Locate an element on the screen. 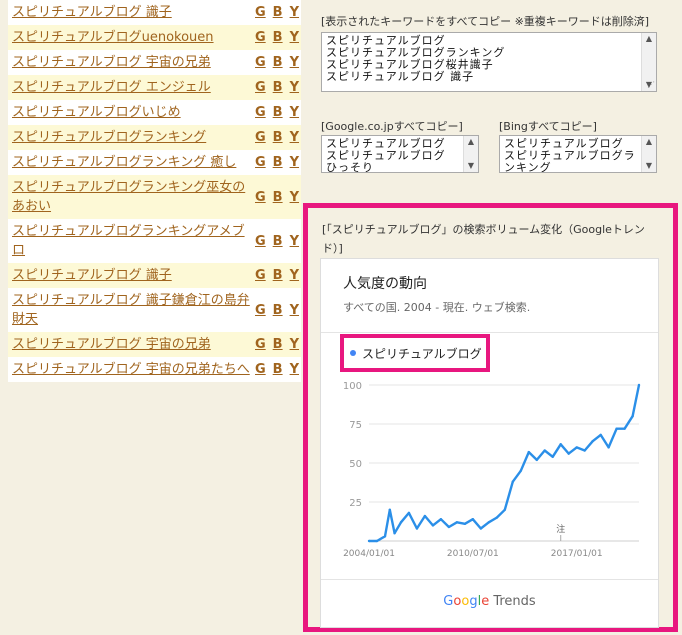  keyword-link: スピリチュアルブログランキング 癒し is located at coordinates (133, 162).